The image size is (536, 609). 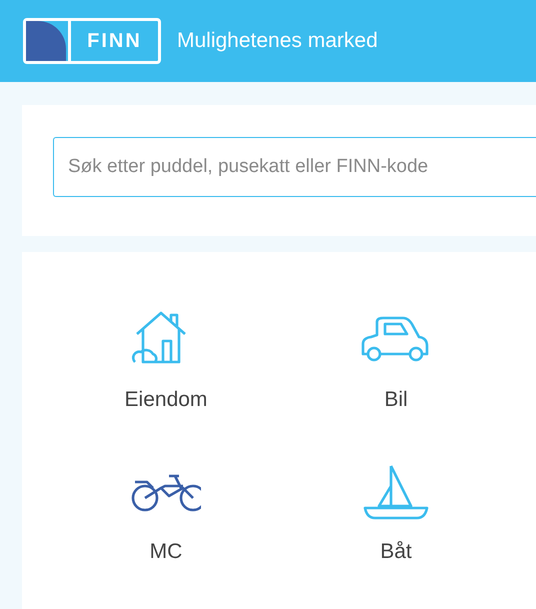 What do you see at coordinates (294, 167) in the screenshot?
I see `search-field: Søk etter puddel, pusekatt eller FINN-kode` at bounding box center [294, 167].